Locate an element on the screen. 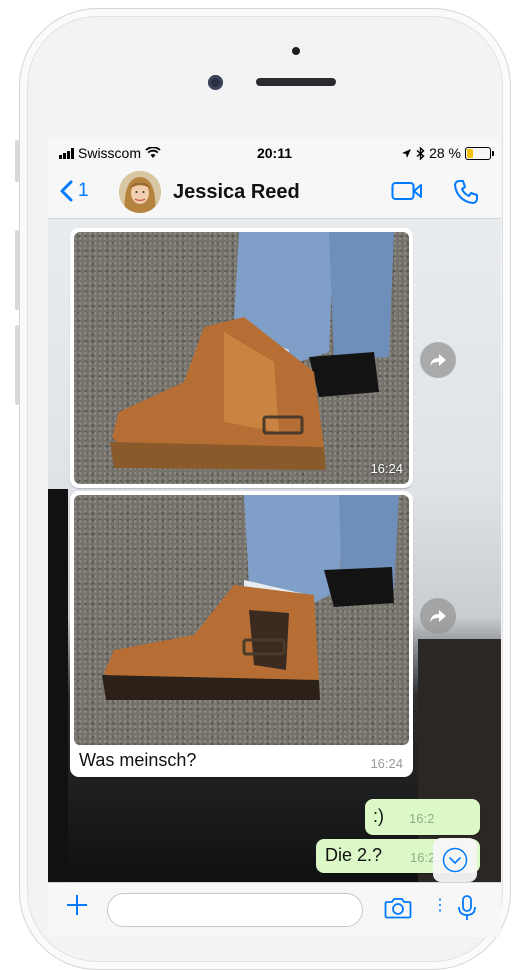 This screenshot has height=970, width=528. scroll-down-button is located at coordinates (455, 860).